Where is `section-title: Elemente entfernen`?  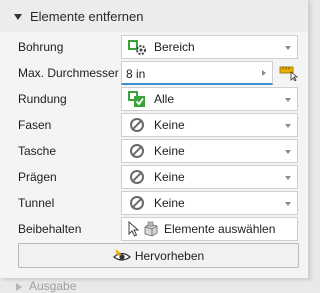 section-title: Elemente entfernen is located at coordinates (87, 16).